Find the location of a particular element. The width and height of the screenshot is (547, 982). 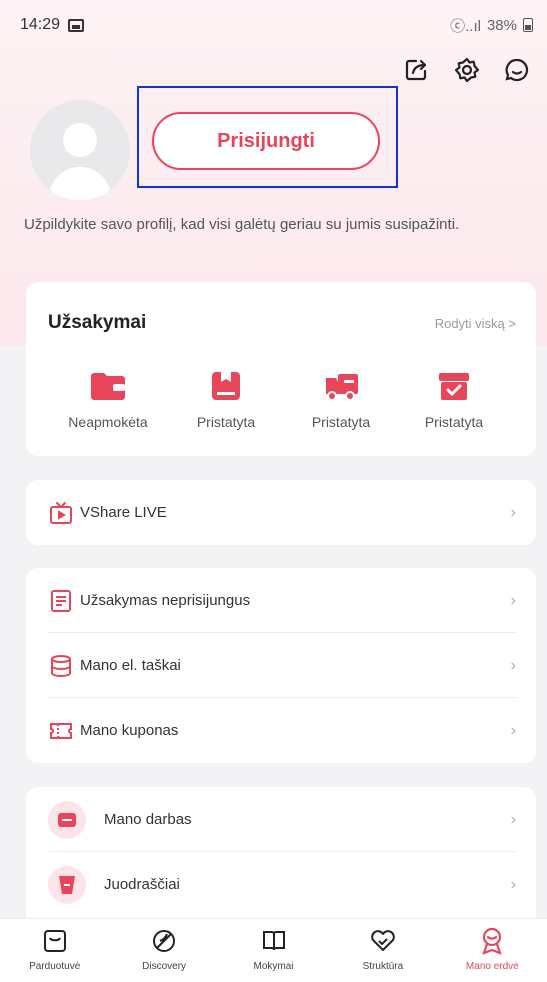

order-delivered-2: Pristatyta is located at coordinates (341, 399).